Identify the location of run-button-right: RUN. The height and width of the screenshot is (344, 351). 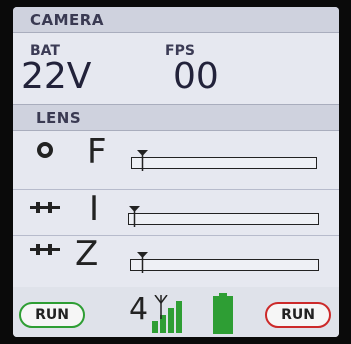
(298, 315).